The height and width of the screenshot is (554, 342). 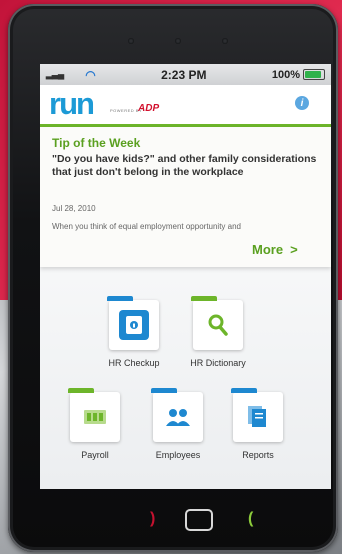 I want to click on tile-label: Employees, so click(x=178, y=455).